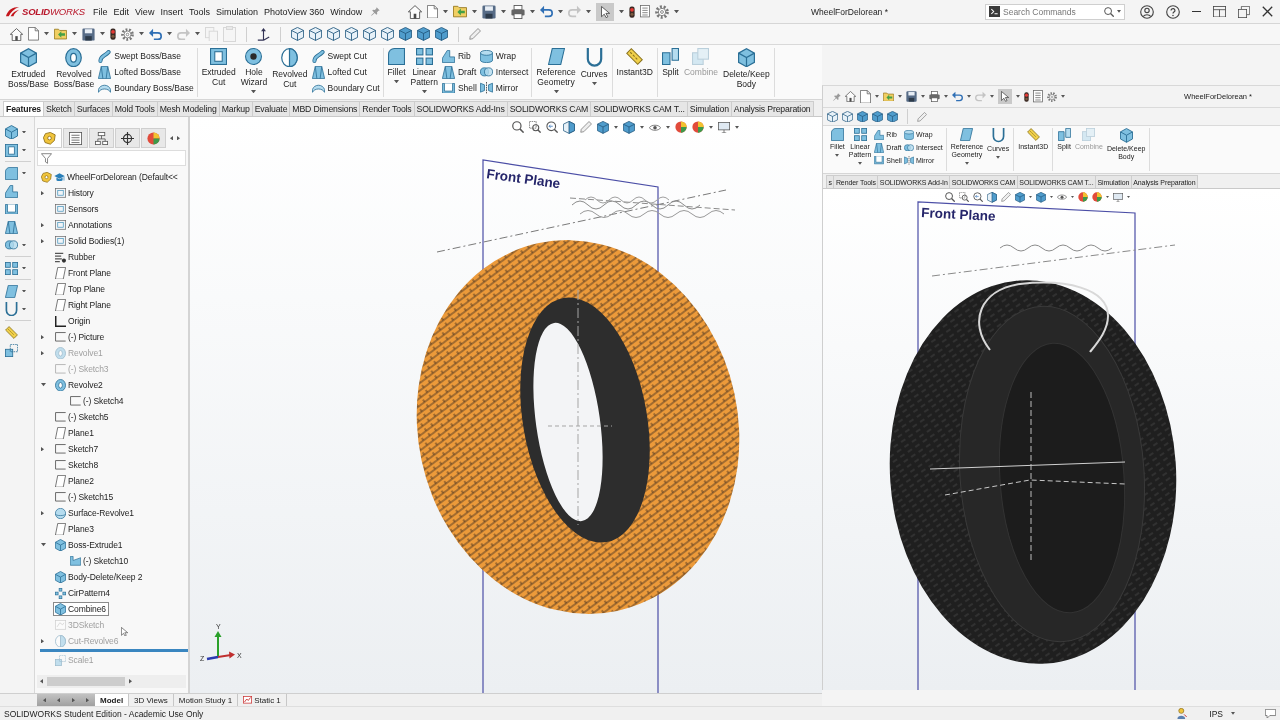 The image size is (1280, 720). I want to click on menu-item: Simulation, so click(236, 11).